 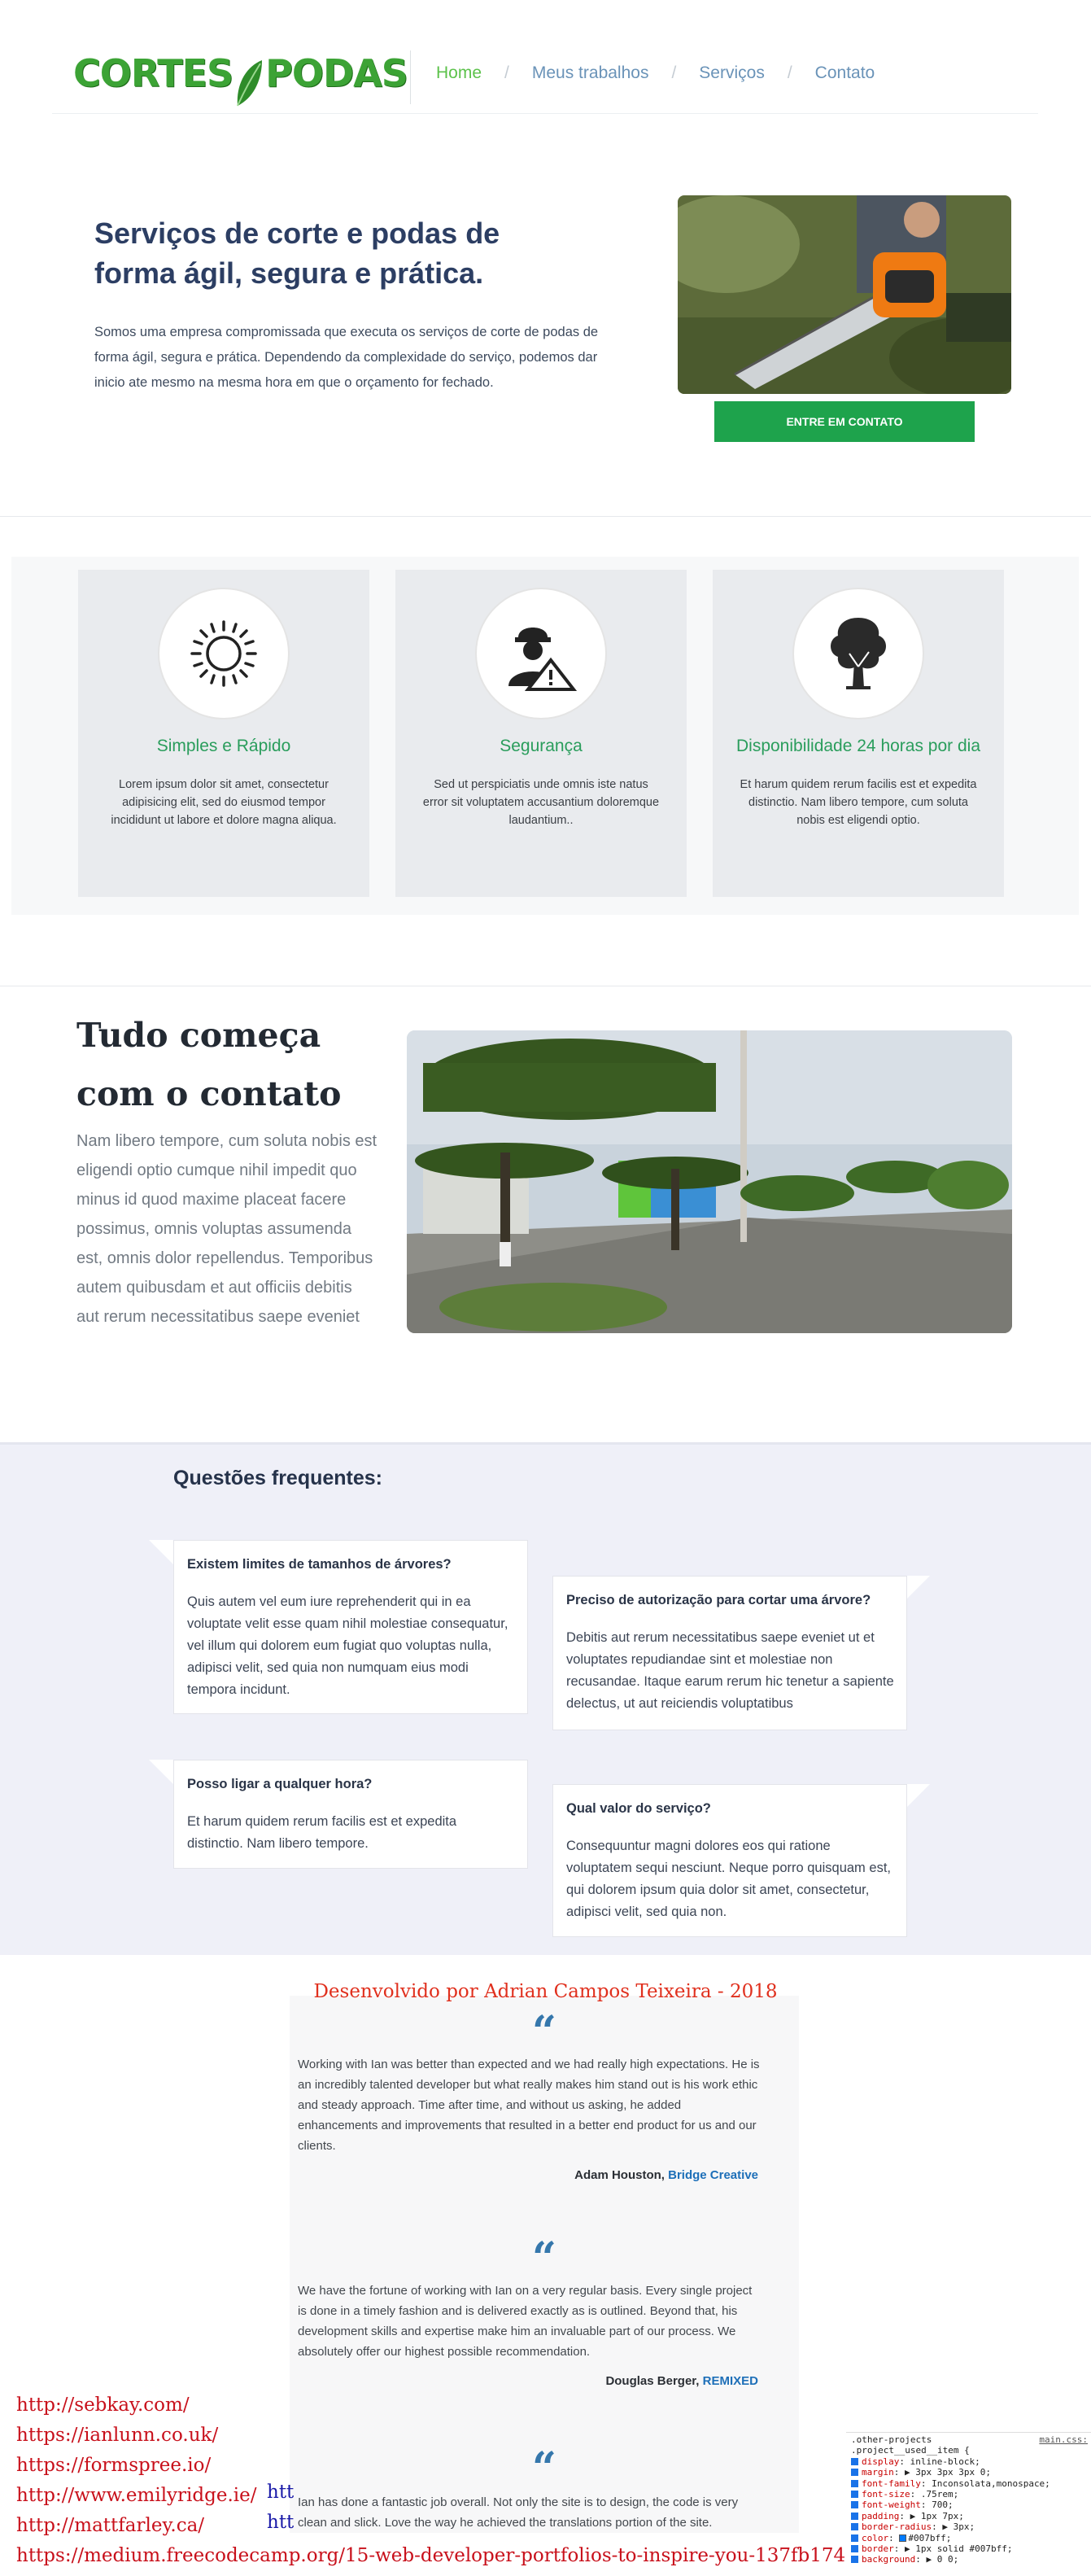 I want to click on link-ianlunn: https://ianlunn.co.uk/, so click(x=453, y=2436).